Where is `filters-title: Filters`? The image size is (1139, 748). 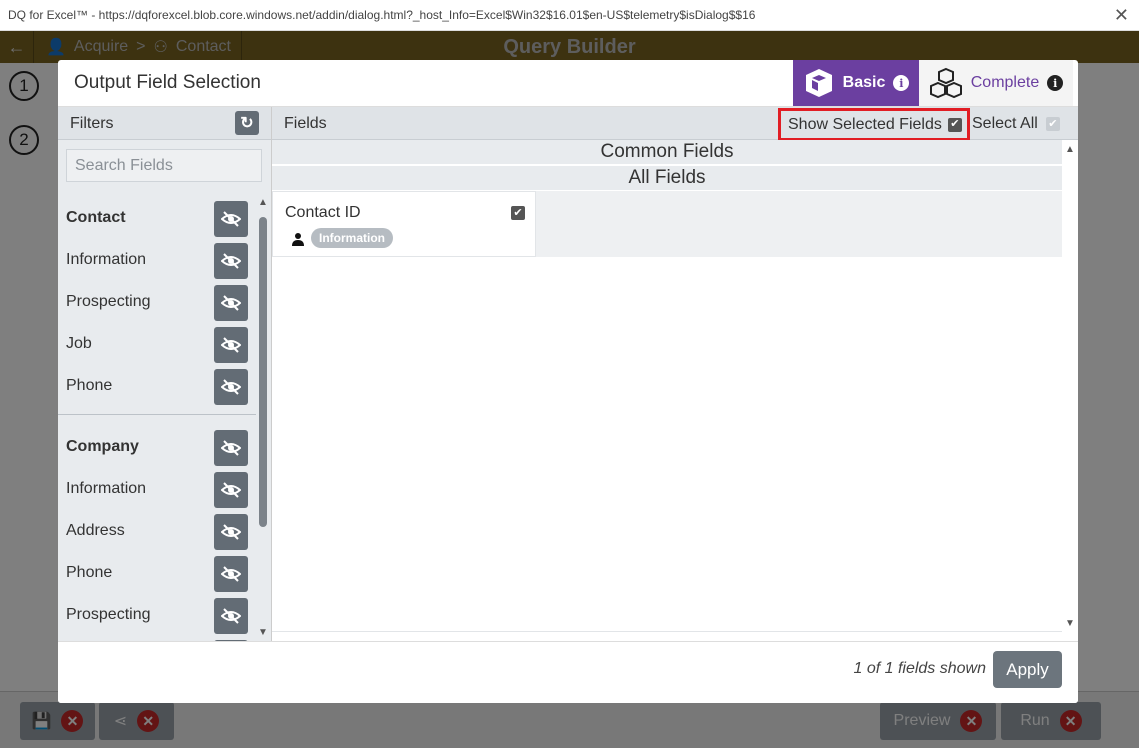
filters-title: Filters is located at coordinates (92, 123).